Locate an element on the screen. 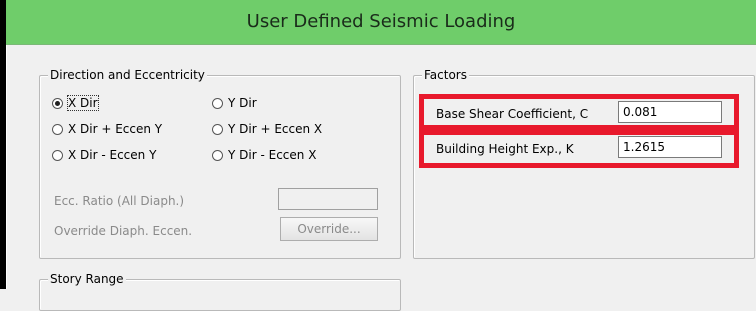 The image size is (756, 311). ecc-ratio-input is located at coordinates (328, 199).